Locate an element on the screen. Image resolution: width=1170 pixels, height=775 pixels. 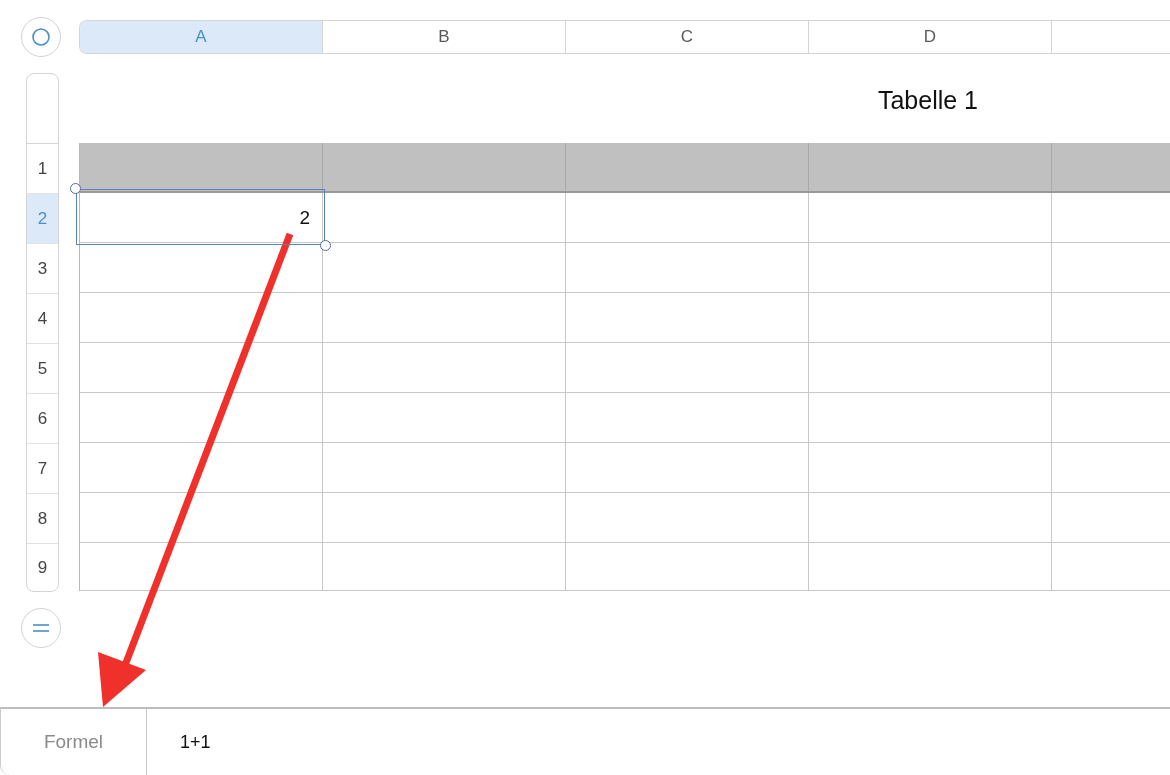
formula-label: Formel is located at coordinates (74, 742).